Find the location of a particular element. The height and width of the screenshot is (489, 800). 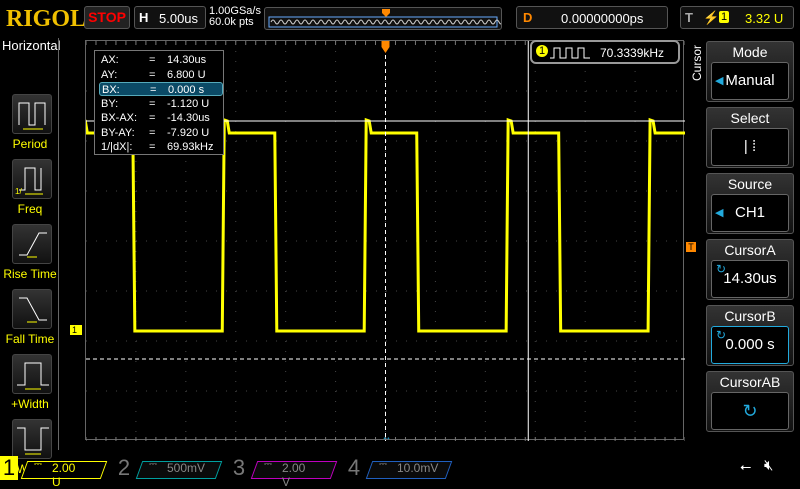

measure-label: Fall Time is located at coordinates (30, 339).